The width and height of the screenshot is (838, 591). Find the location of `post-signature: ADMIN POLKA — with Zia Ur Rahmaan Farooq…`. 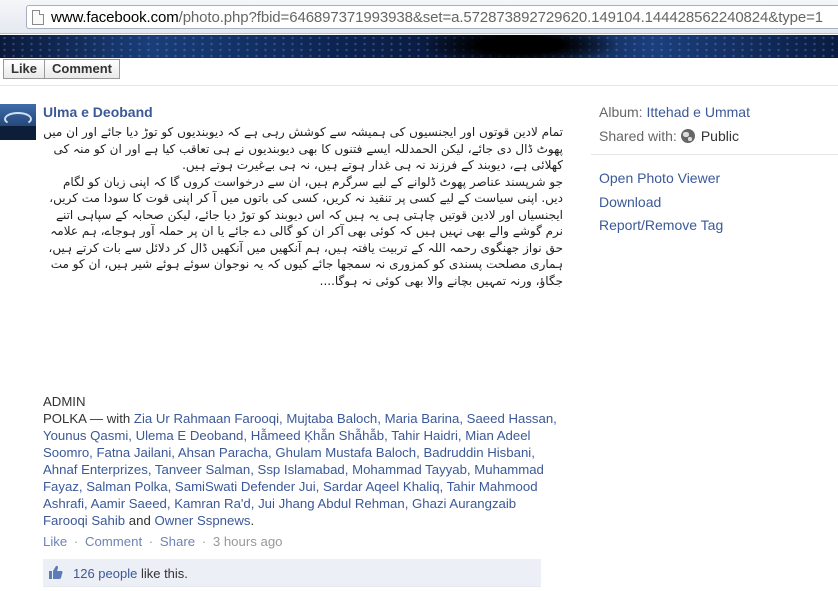

post-signature: ADMIN POLKA — with Zia Ur Rahmaan Farooq… is located at coordinates (300, 461).